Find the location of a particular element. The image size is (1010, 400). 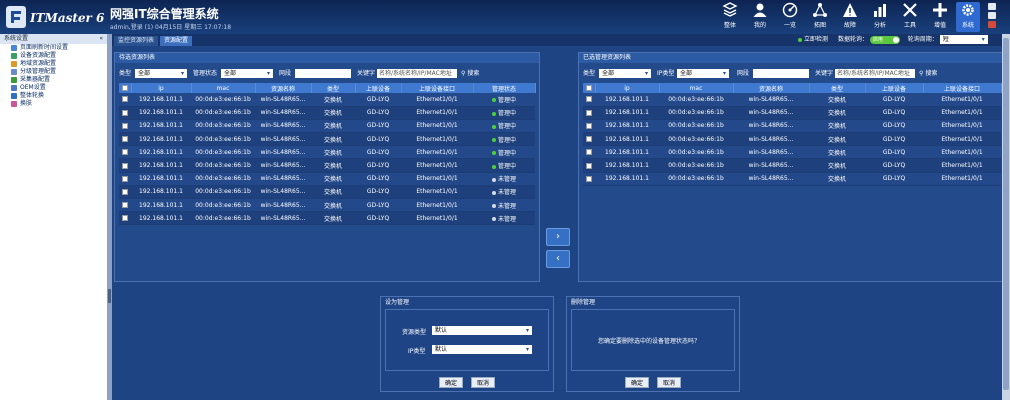

set-ok-button: 确定 is located at coordinates (451, 382).